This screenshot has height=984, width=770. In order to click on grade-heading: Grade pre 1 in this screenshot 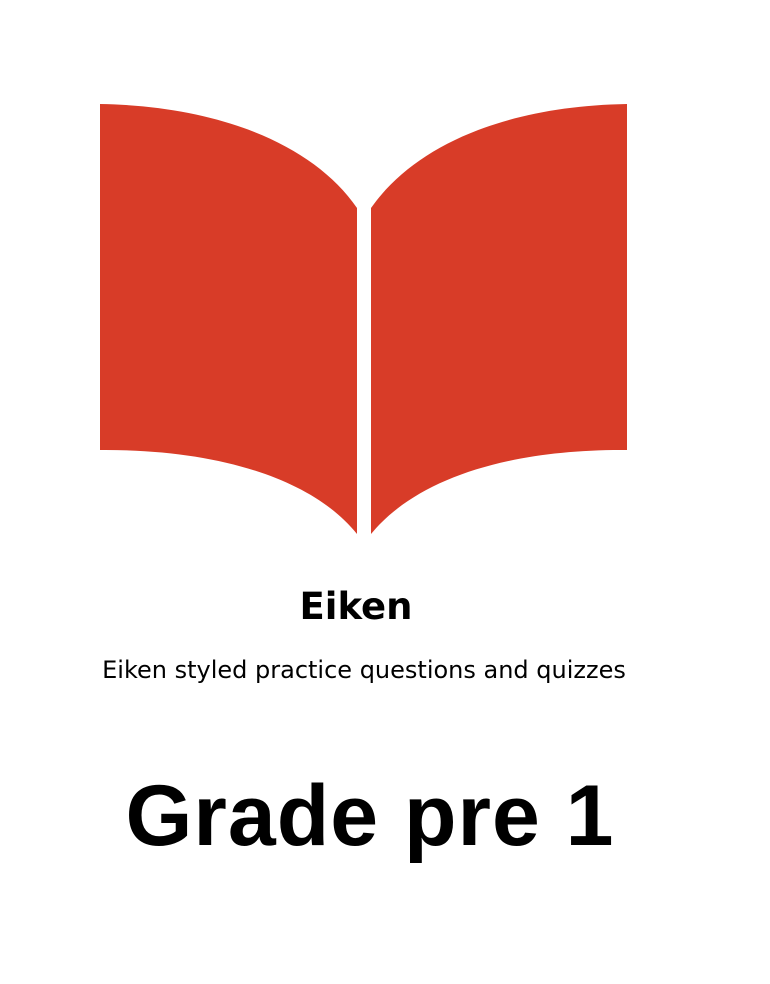, I will do `click(370, 816)`.